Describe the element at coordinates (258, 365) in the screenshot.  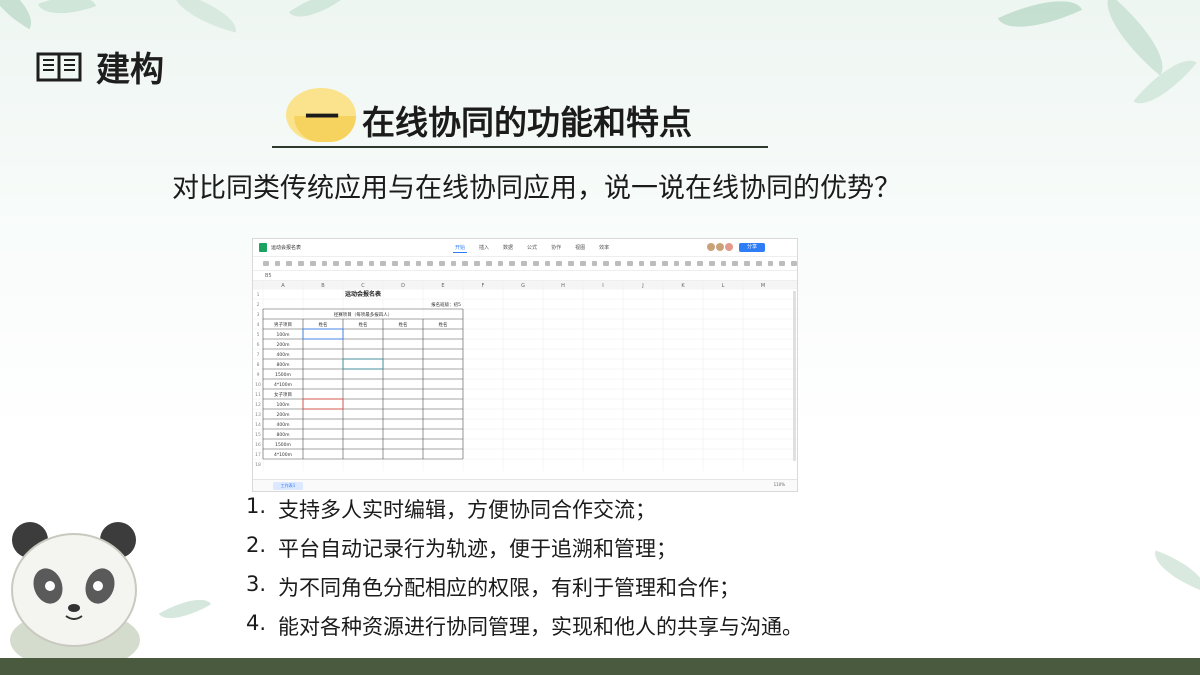
I see `row-number: 8` at that location.